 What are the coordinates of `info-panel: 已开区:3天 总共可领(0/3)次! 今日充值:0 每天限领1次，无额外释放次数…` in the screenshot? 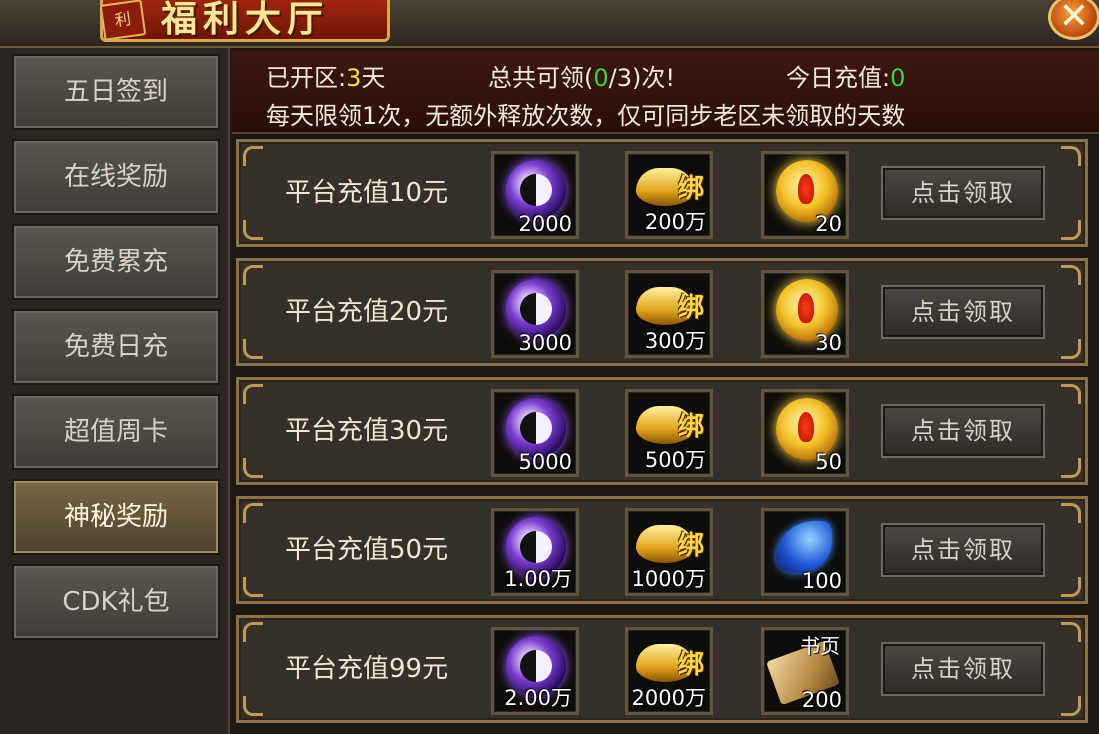 It's located at (665, 92).